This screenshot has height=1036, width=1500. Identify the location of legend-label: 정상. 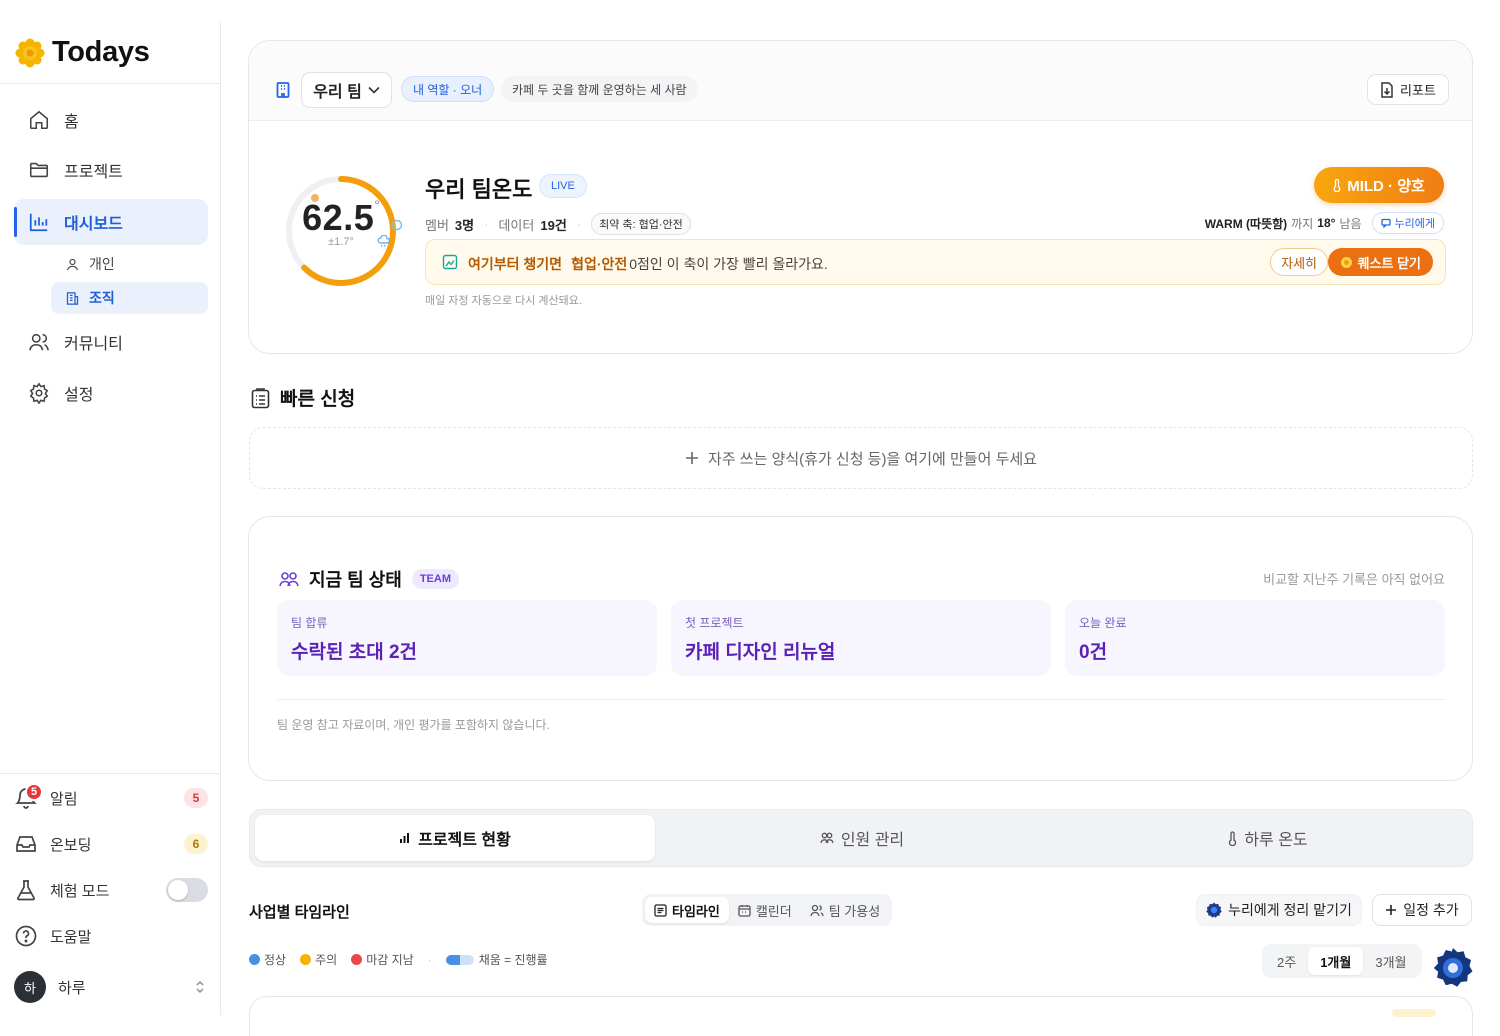
(275, 960).